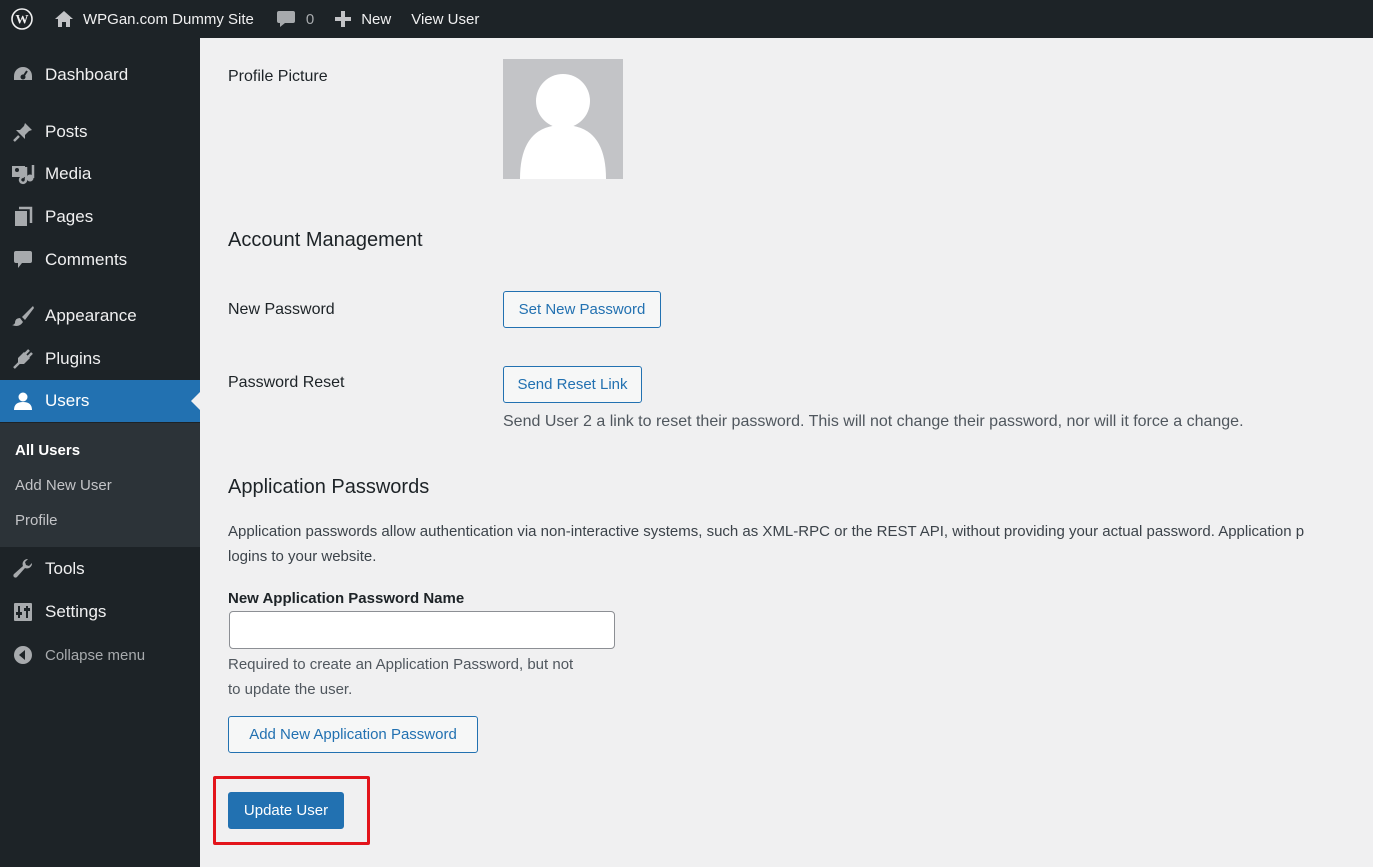 The width and height of the screenshot is (1373, 867). Describe the element at coordinates (65, 568) in the screenshot. I see `menu-label: Tools` at that location.